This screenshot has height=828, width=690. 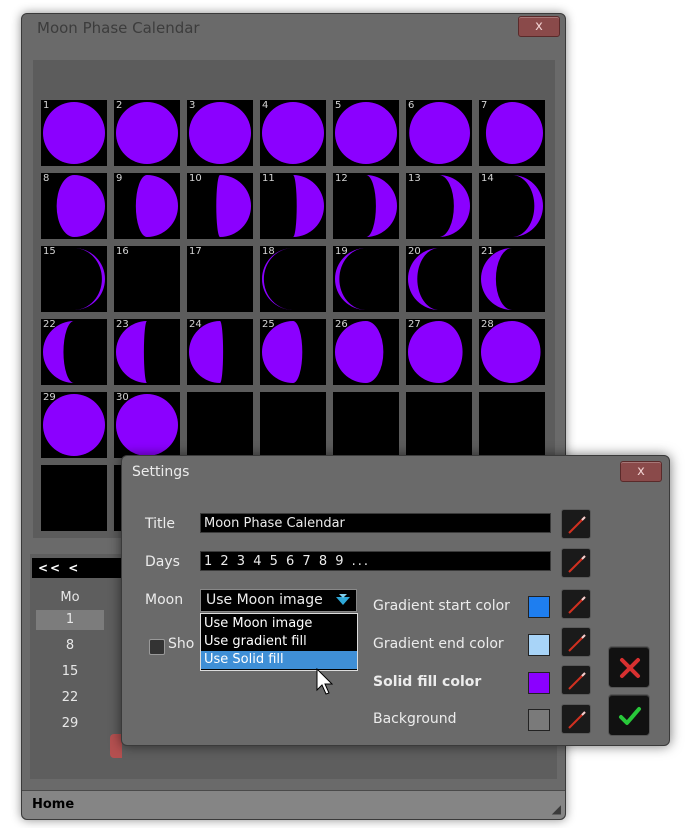 I want to click on day-cell: 9, so click(x=147, y=206).